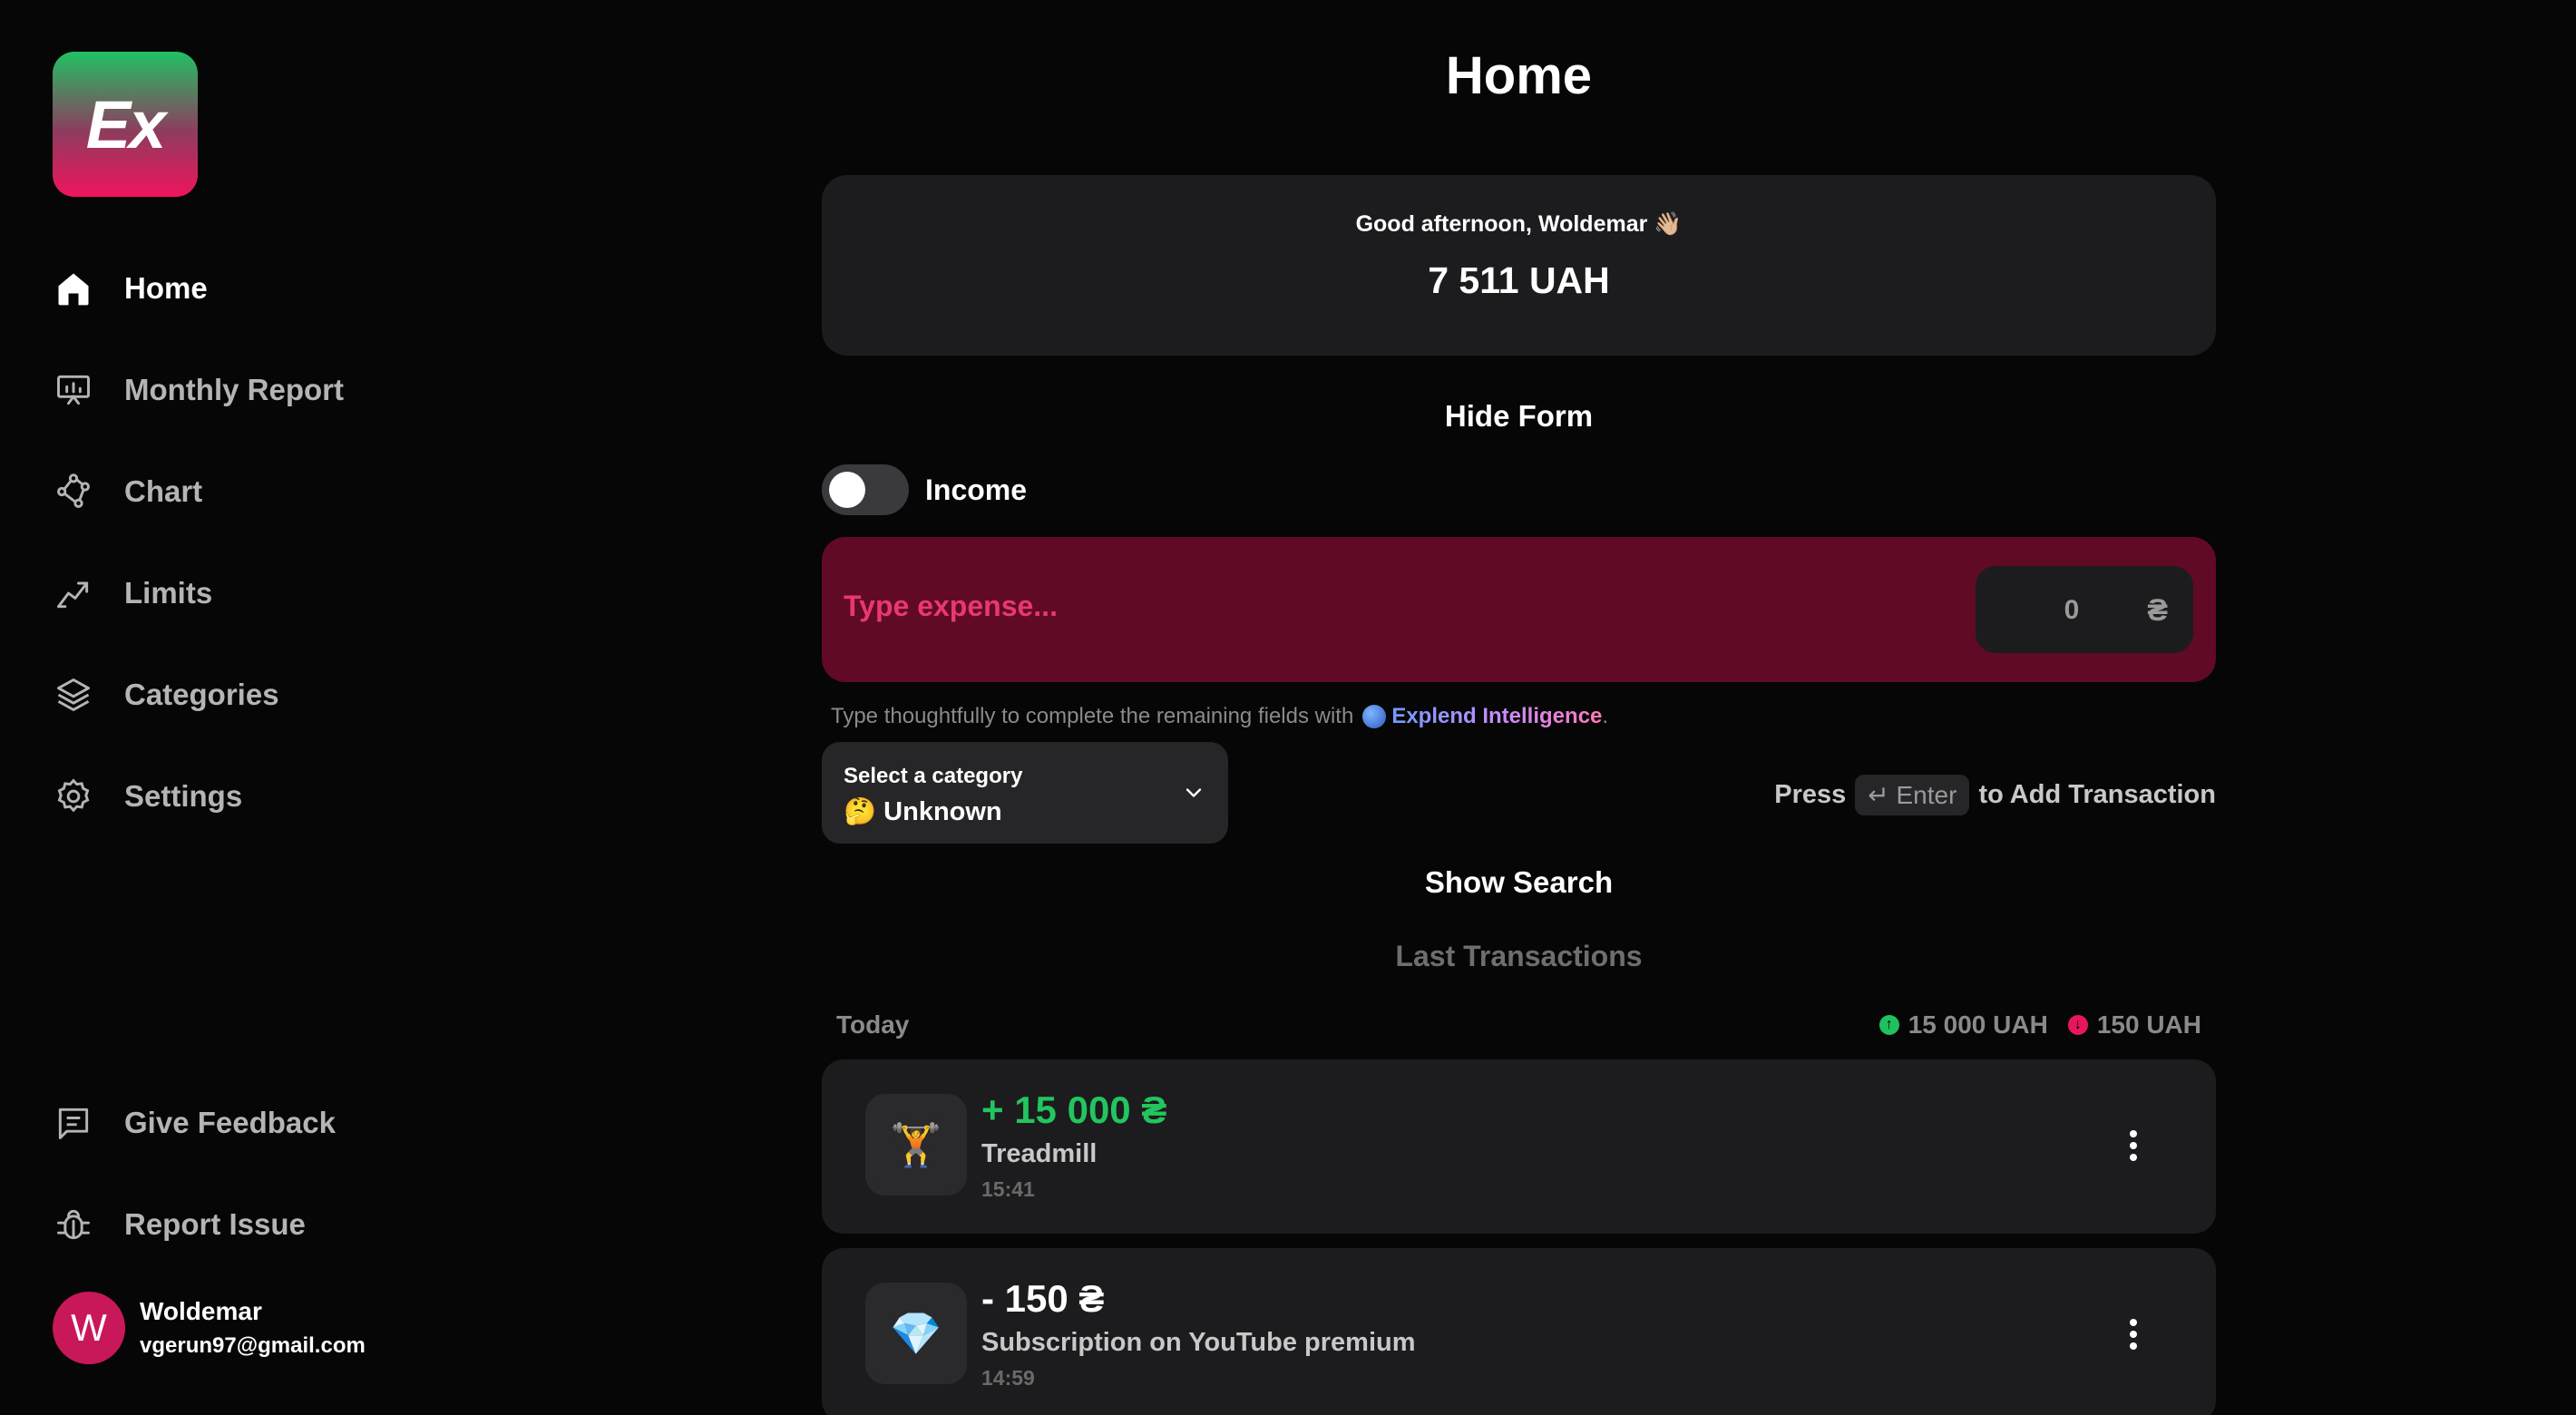 The image size is (2576, 1415). I want to click on sidebar-item-label: Give Feedback, so click(230, 1122).